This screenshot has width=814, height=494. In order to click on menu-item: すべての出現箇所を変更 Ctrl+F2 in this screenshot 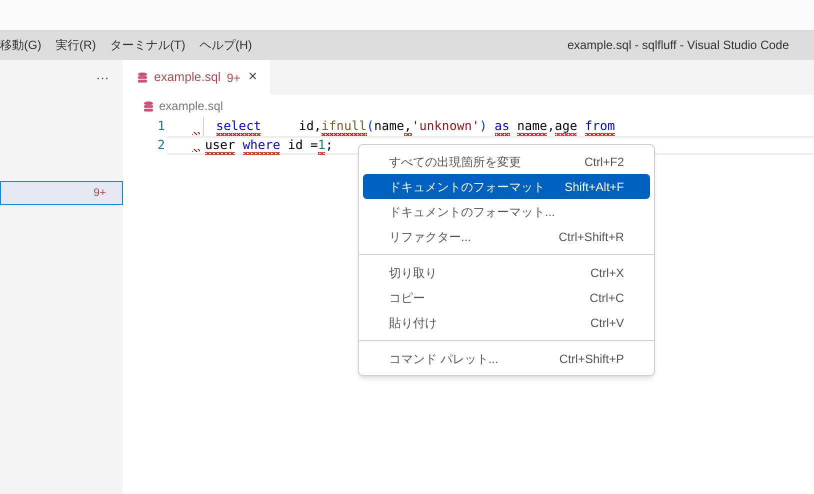, I will do `click(506, 161)`.